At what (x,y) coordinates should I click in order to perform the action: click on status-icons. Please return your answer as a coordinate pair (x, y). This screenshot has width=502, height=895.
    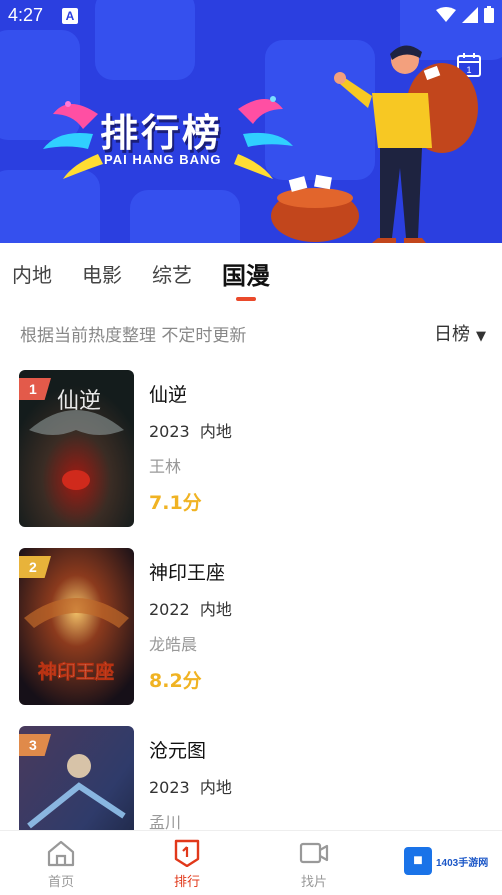
    Looking at the image, I should click on (465, 14).